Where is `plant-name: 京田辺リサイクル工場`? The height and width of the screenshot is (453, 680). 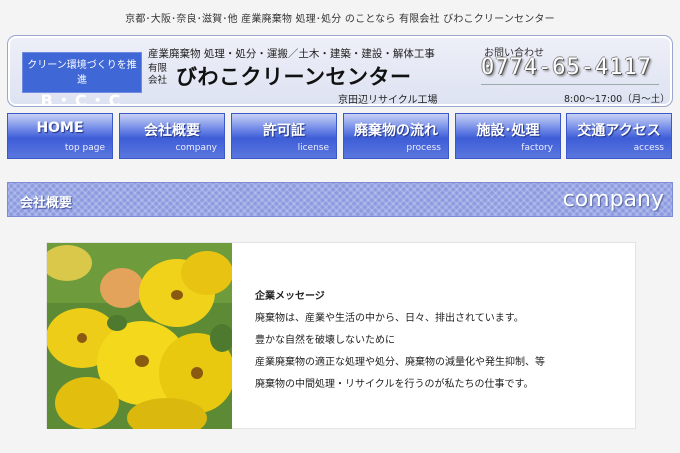
plant-name: 京田辺リサイクル工場 is located at coordinates (388, 100).